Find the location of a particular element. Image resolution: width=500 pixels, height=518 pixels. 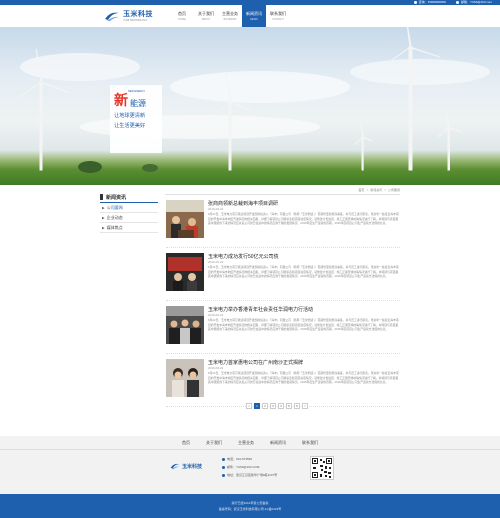

breadcrumb-news: 新闻资讯 is located at coordinates (376, 190).